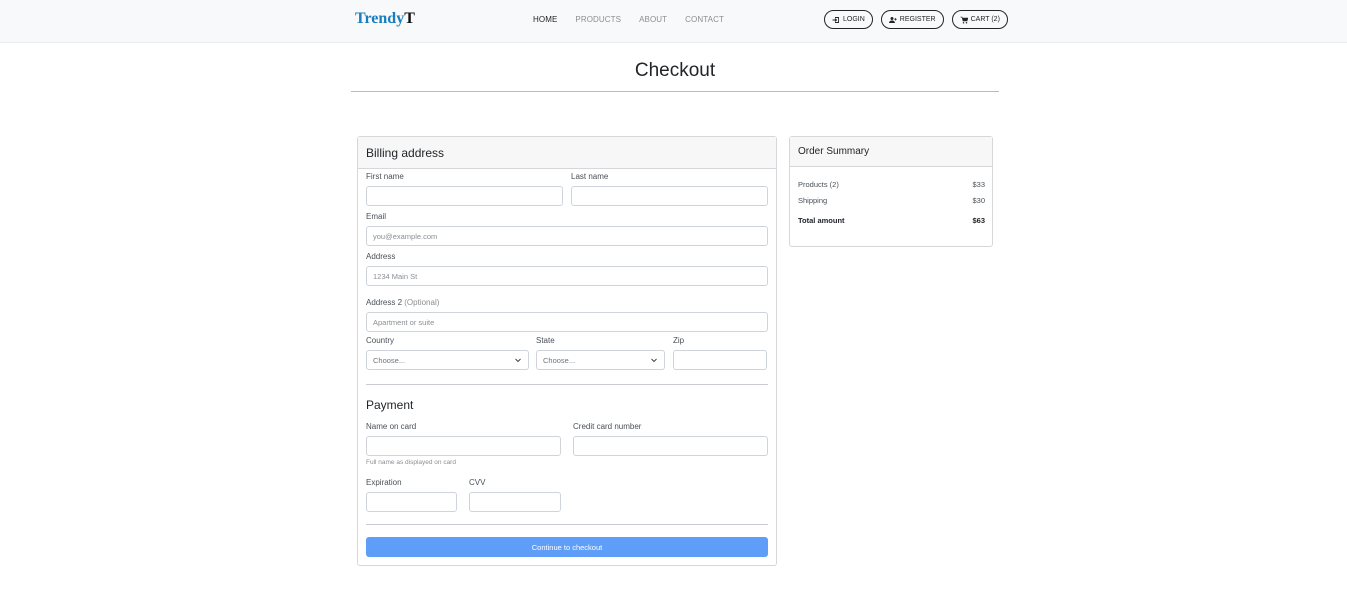 The height and width of the screenshot is (606, 1347). I want to click on brand-logo: TrendyT, so click(385, 19).